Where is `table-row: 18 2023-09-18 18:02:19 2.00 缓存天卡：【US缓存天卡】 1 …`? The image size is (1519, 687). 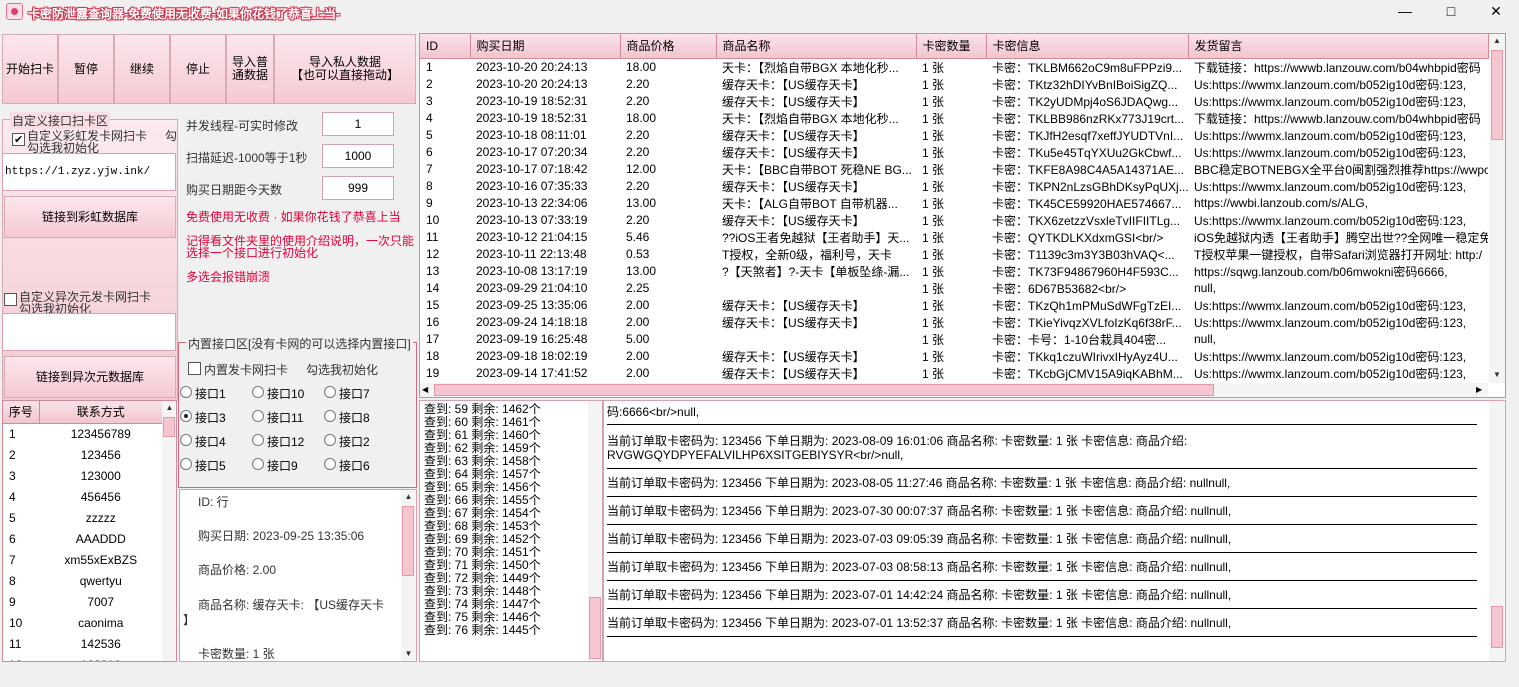
table-row: 18 2023-09-18 18:02:19 2.00 缓存天卡：【US缓存天卡】 1 … is located at coordinates (954, 356).